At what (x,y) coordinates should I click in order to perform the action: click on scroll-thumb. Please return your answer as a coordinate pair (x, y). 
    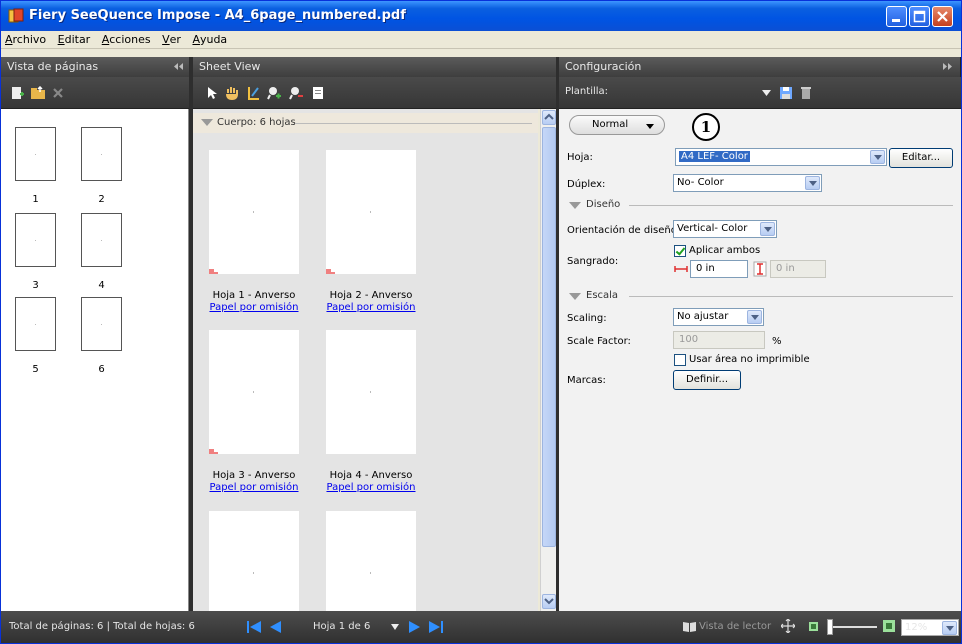
    Looking at the image, I should click on (549, 337).